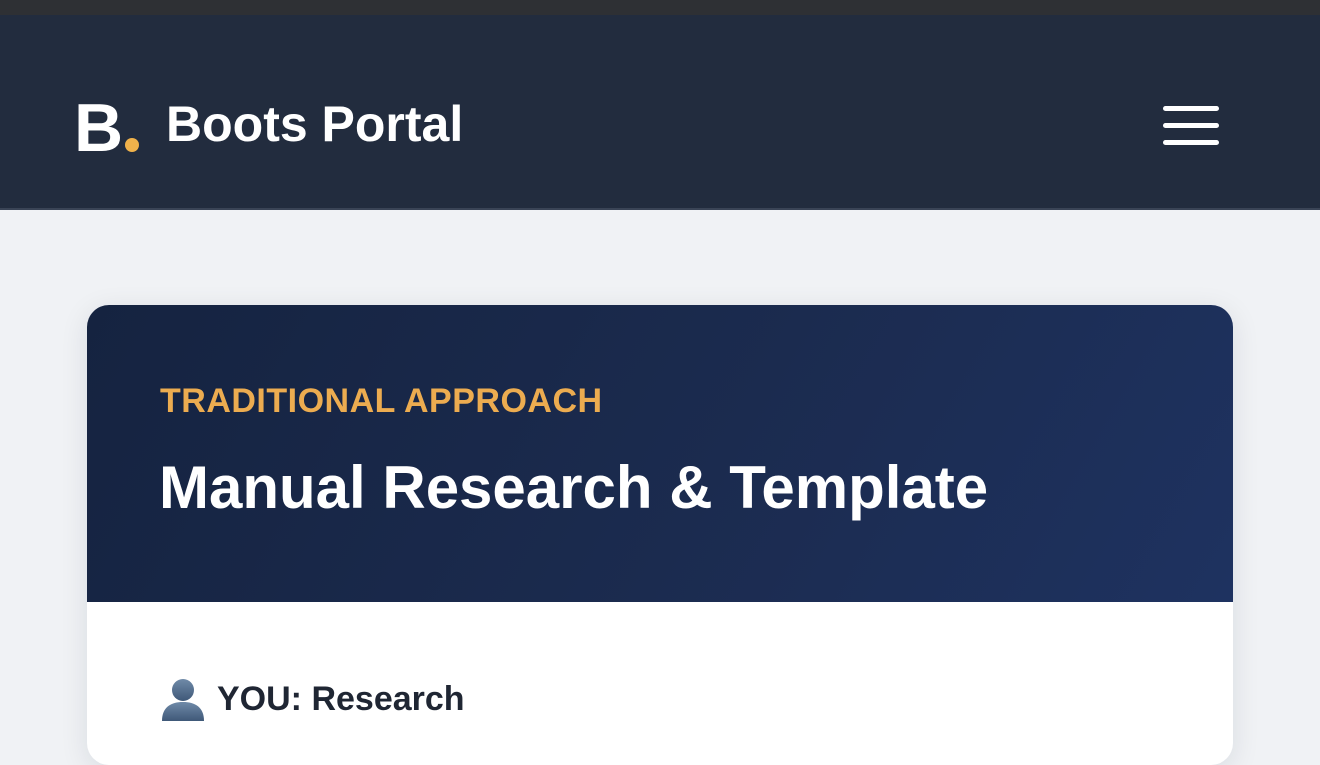 Image resolution: width=1320 pixels, height=765 pixels. What do you see at coordinates (660, 7) in the screenshot?
I see `browser-top-strip` at bounding box center [660, 7].